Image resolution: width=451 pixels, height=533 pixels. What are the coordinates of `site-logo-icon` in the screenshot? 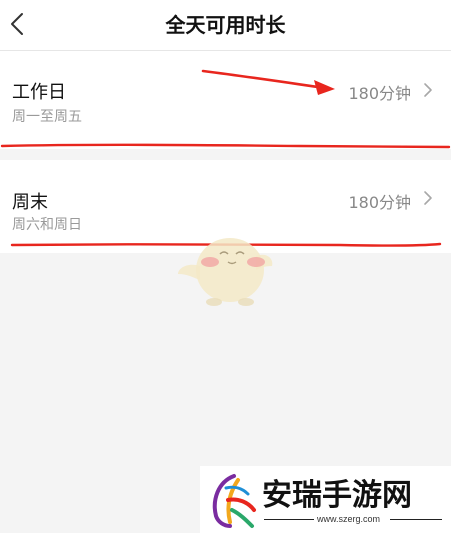 It's located at (234, 501).